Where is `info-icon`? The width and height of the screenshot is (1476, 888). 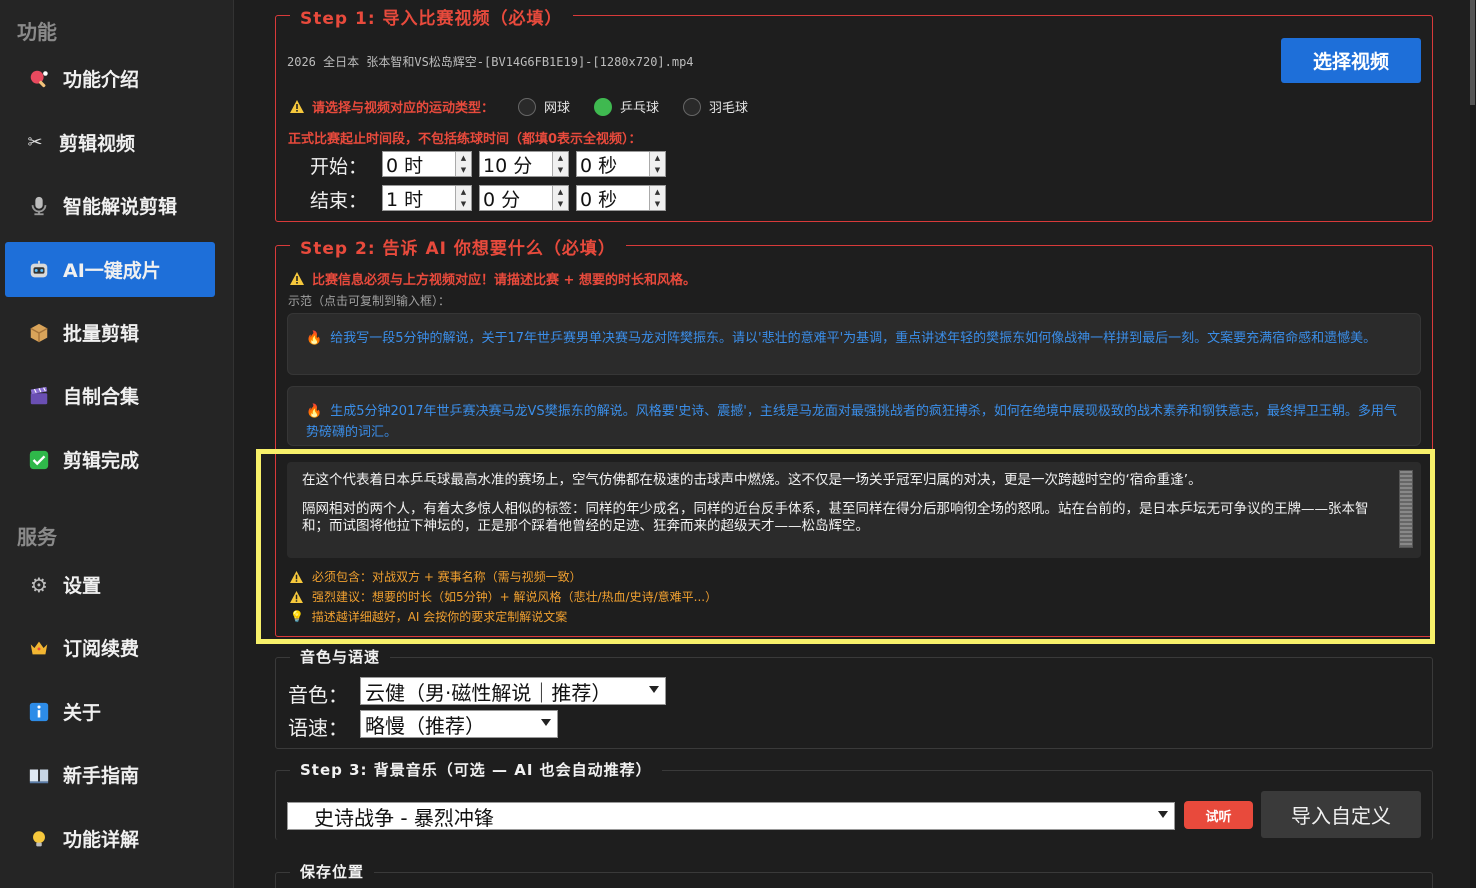
info-icon is located at coordinates (39, 712).